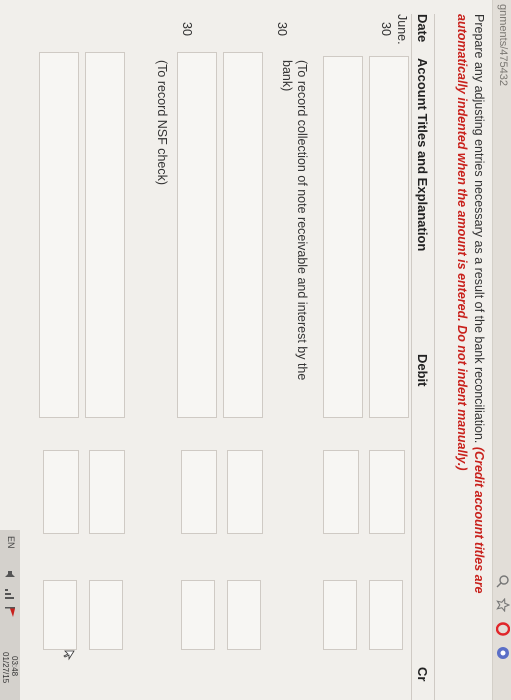  I want to click on header-account: Account Titles and Explanation, so click(422, 155).